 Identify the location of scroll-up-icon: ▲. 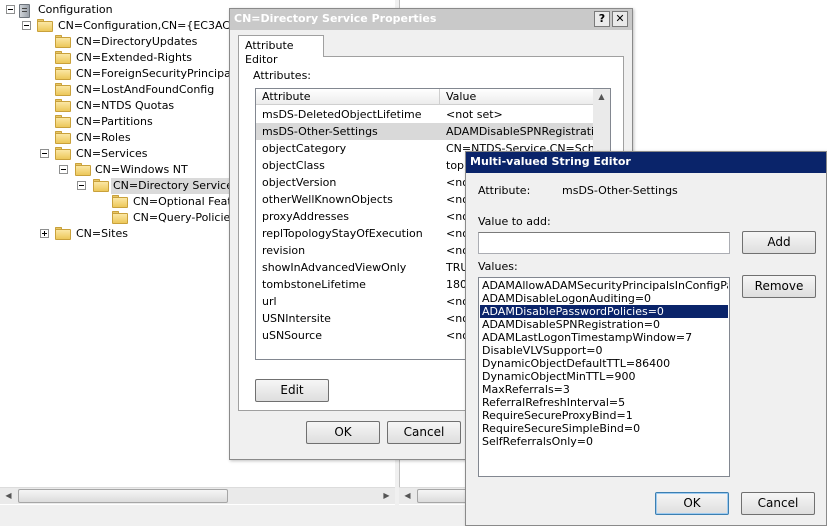
(601, 97).